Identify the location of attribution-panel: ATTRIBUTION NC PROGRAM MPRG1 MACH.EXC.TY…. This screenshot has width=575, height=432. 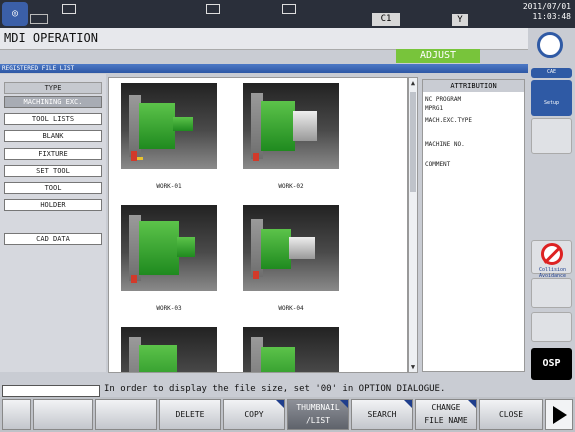
(473, 225).